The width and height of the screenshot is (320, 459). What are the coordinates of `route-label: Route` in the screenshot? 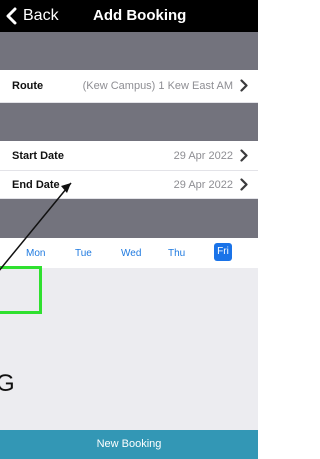 It's located at (28, 86).